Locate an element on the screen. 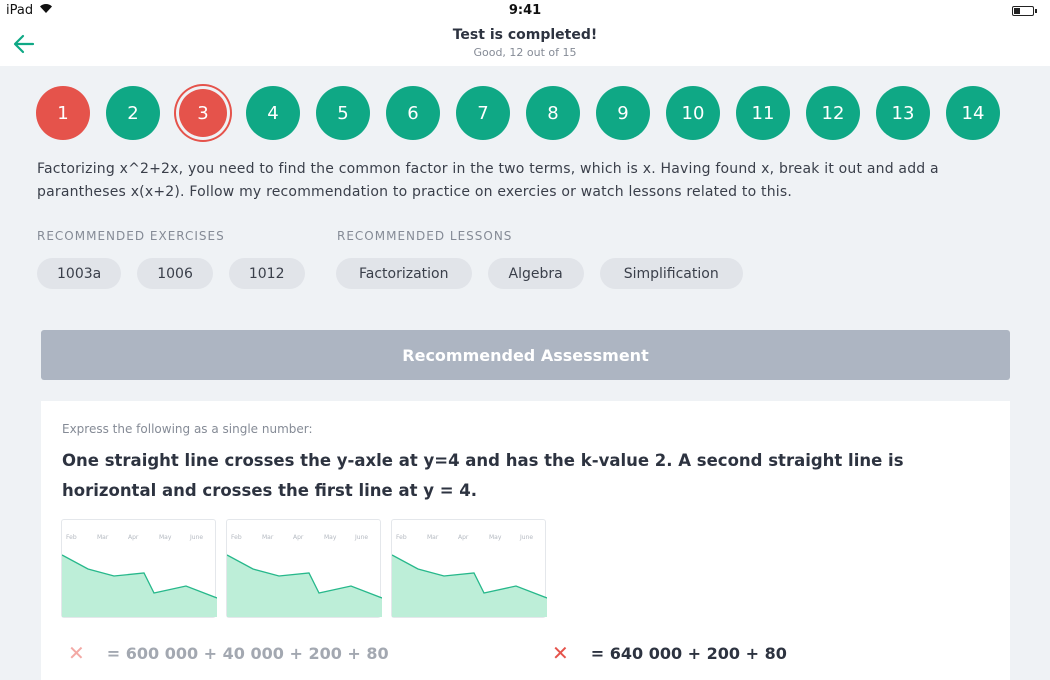  exercise-pills: 1003a 1006 1012 is located at coordinates (171, 273).